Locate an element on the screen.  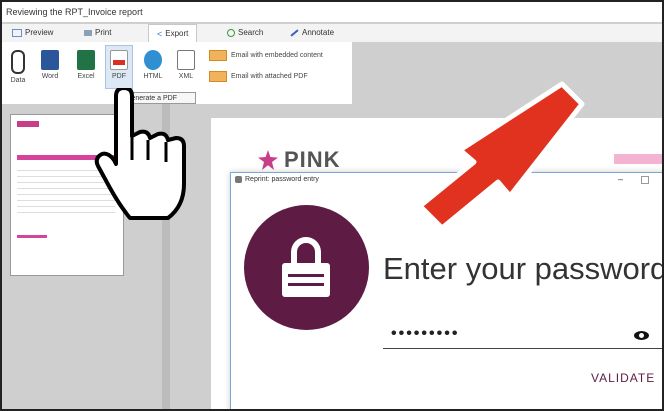
maximize-button is located at coordinates (645, 180).